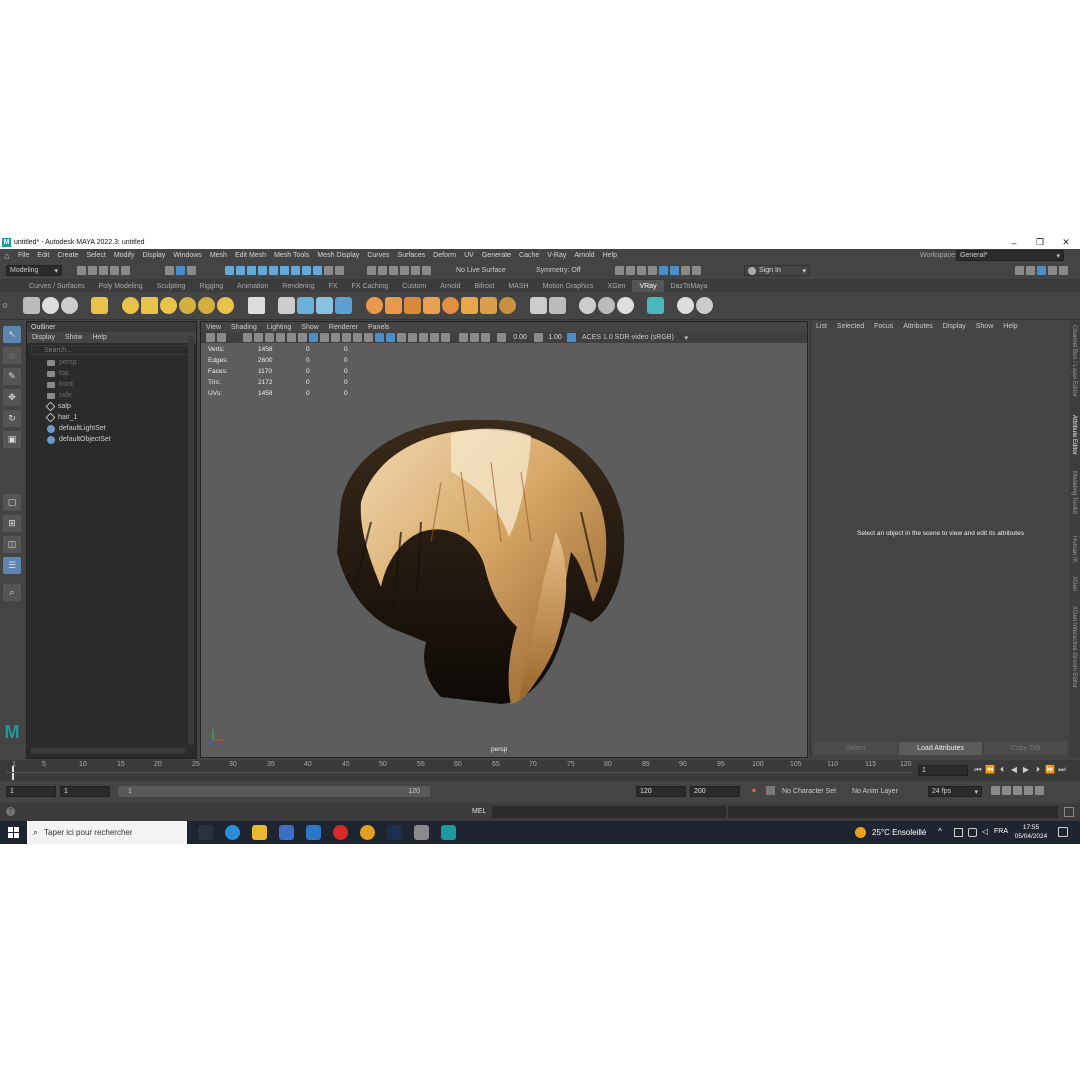 This screenshot has height=1080, width=1080. What do you see at coordinates (124, 255) in the screenshot?
I see `menu-modify: Modify` at bounding box center [124, 255].